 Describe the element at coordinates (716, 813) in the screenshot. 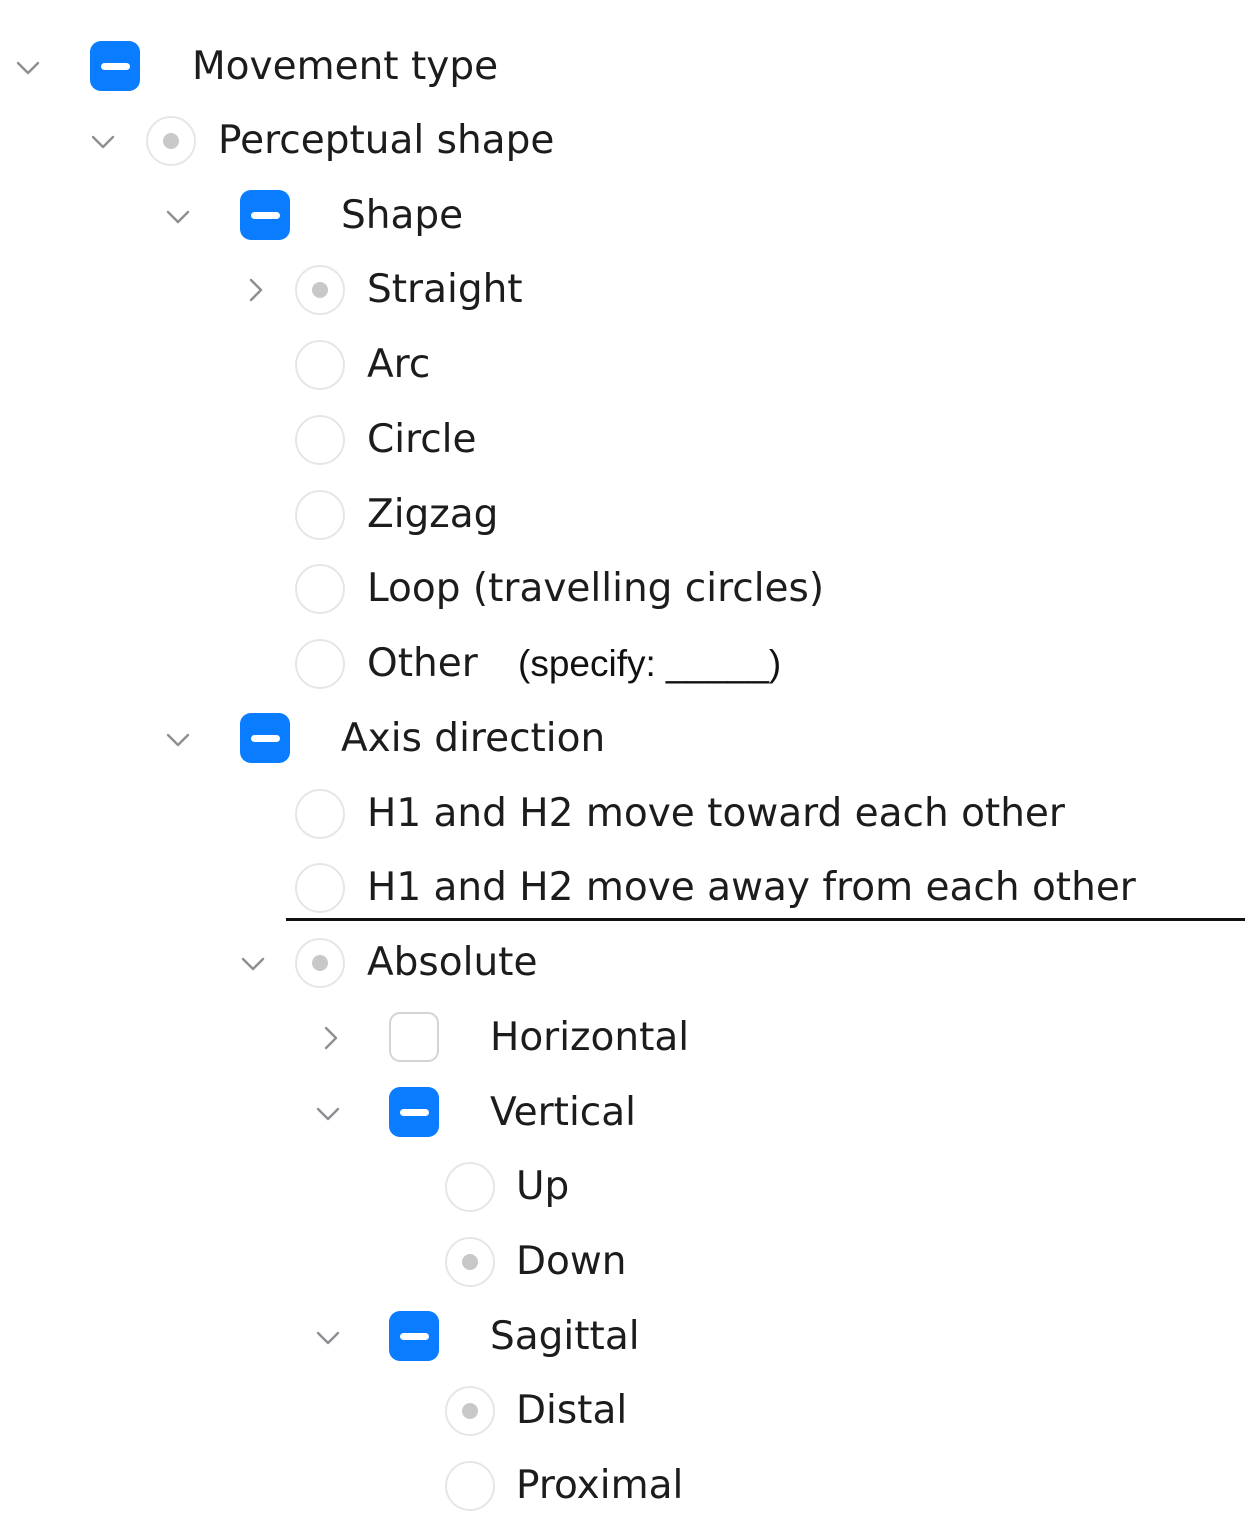

I see `tree-row-label: H1 and H2 move toward each other` at that location.